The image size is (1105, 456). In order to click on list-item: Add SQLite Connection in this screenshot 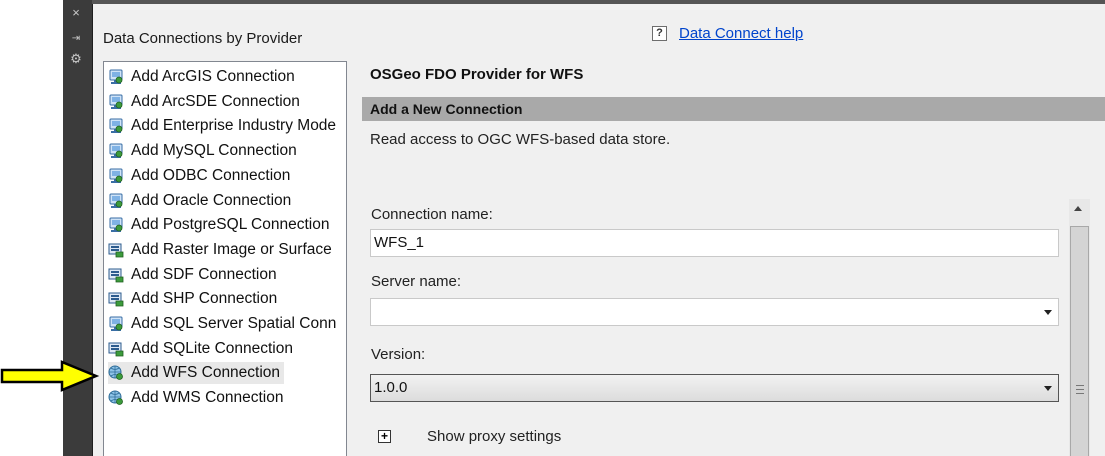, I will do `click(200, 349)`.